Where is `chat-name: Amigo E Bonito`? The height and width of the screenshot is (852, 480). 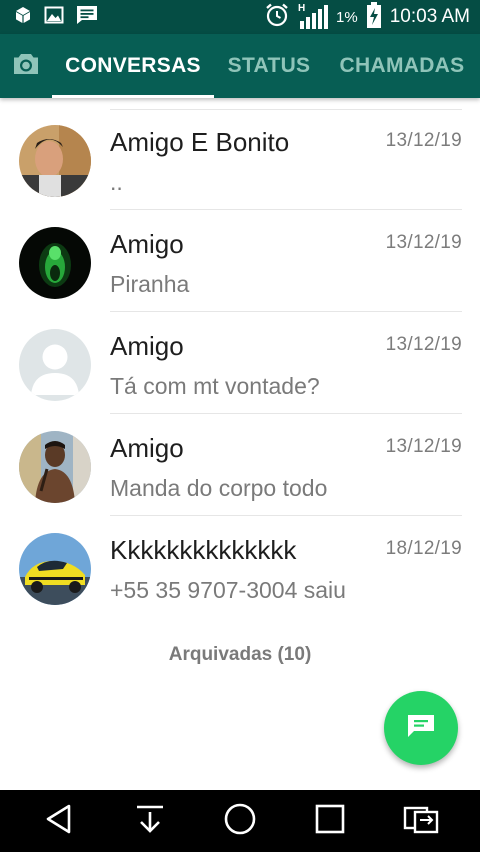
chat-name: Amigo E Bonito is located at coordinates (200, 142).